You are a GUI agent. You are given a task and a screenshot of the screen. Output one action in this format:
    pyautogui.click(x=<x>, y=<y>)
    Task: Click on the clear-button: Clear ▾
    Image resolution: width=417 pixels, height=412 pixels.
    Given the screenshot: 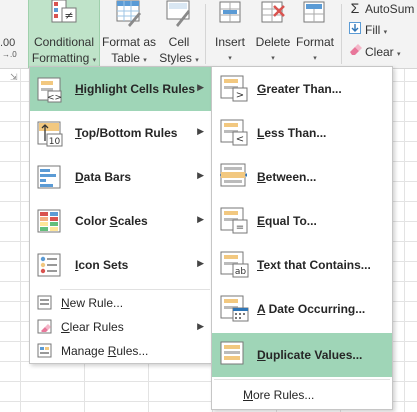 What is the action you would take?
    pyautogui.click(x=374, y=53)
    